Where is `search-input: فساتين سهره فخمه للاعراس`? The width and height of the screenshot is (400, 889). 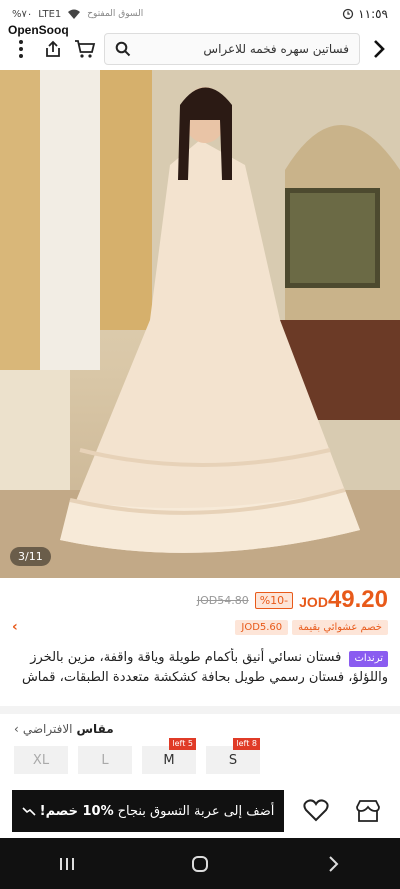 search-input: فساتين سهره فخمه للاعراس is located at coordinates (232, 49).